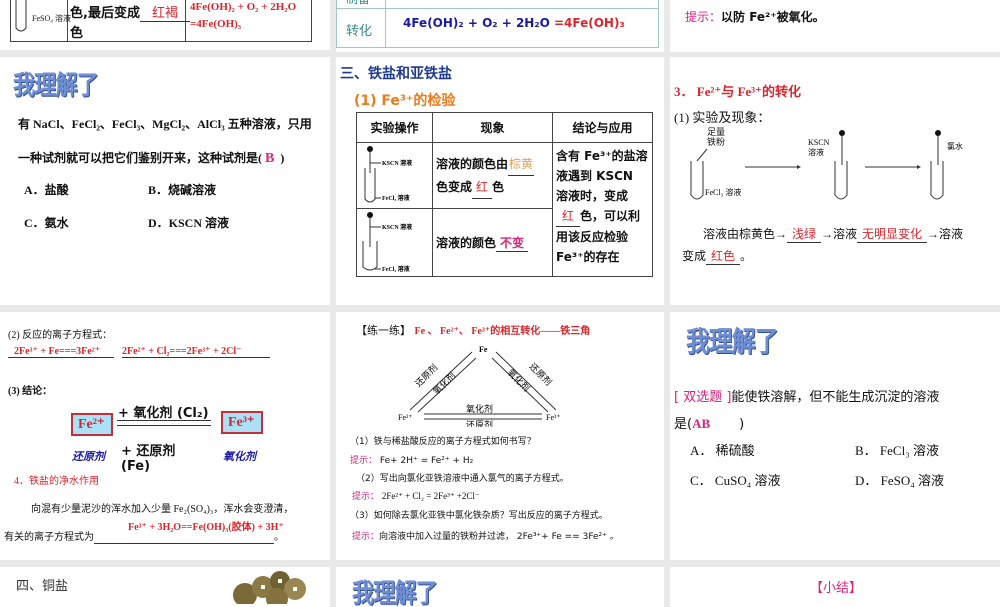 The width and height of the screenshot is (1000, 607). What do you see at coordinates (426, 461) in the screenshot?
I see `answer: Fe+ 2H⁺ = Fe²⁺ + H₂` at bounding box center [426, 461].